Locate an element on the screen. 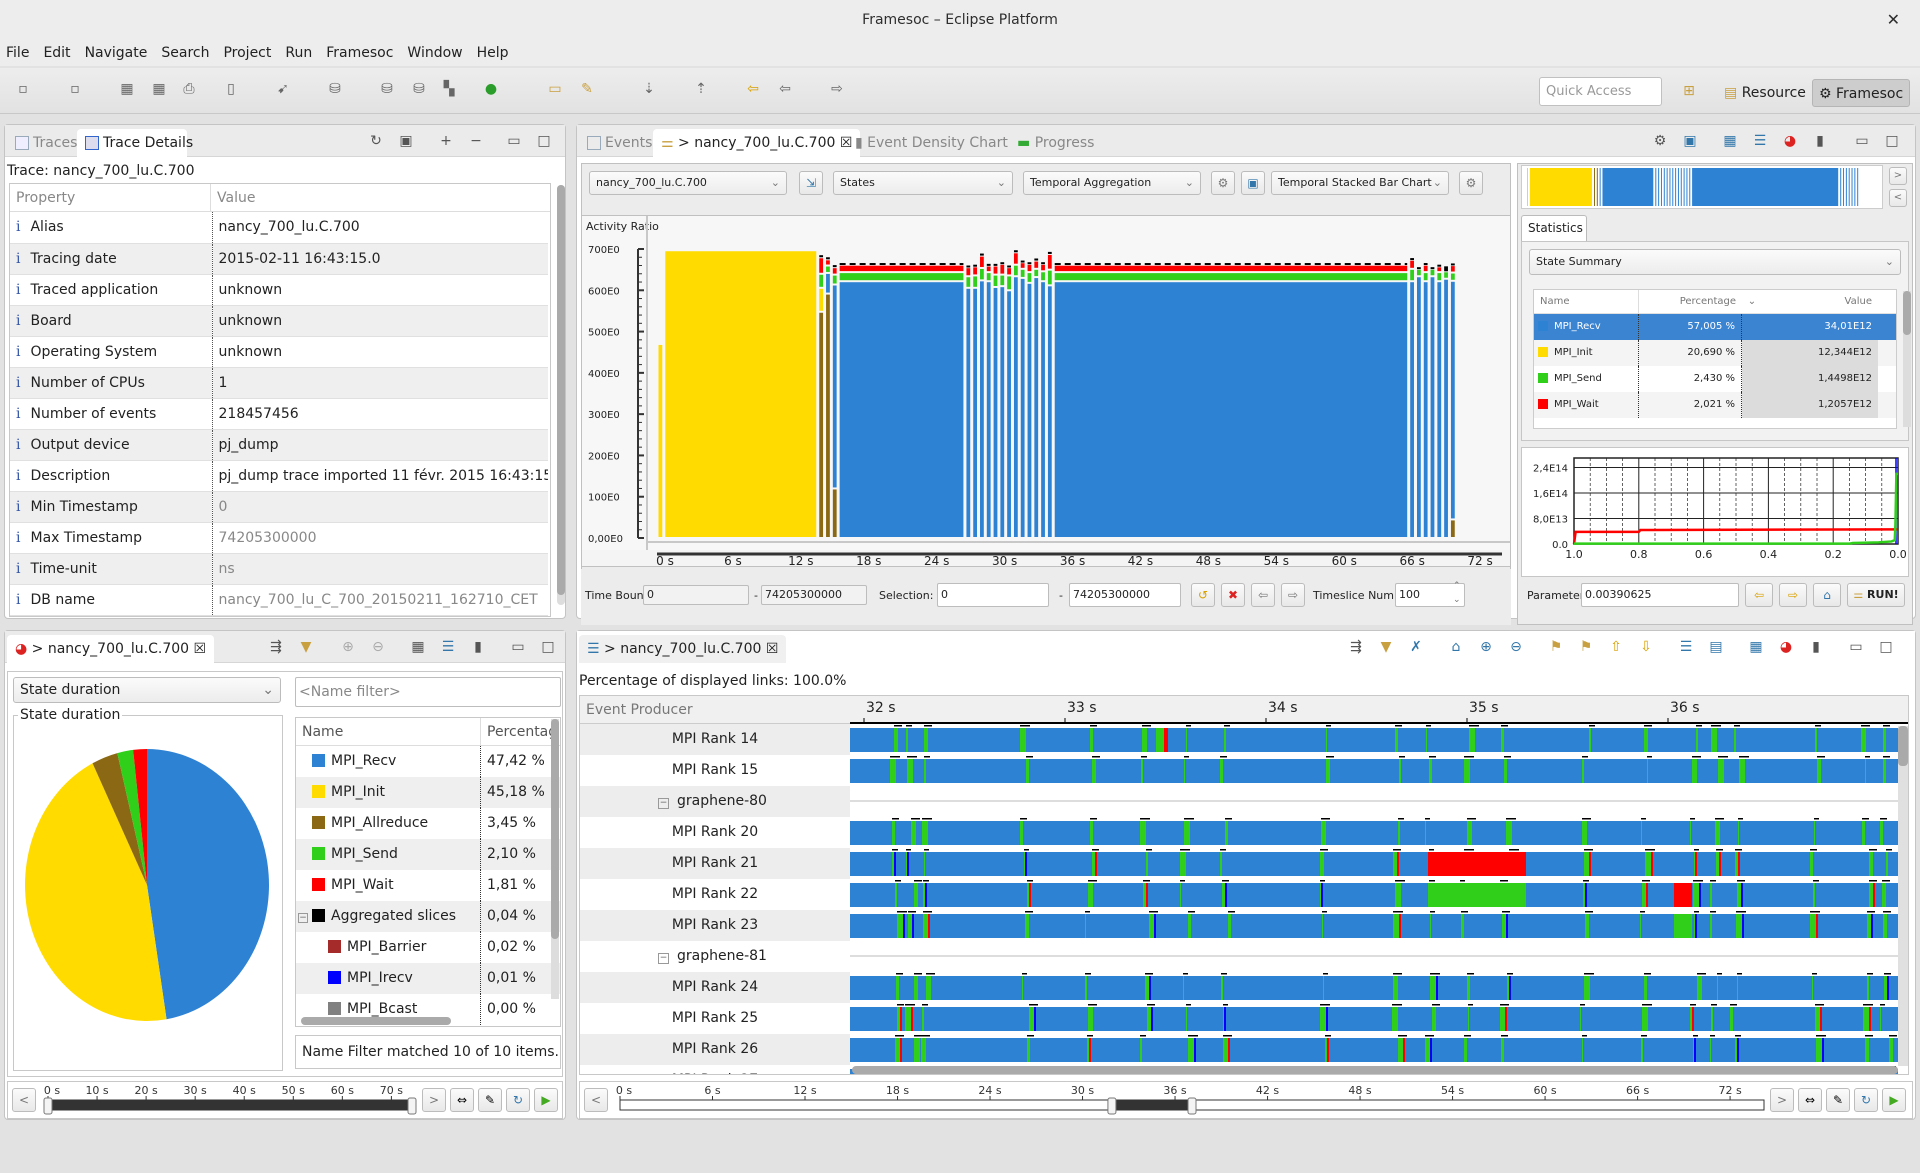 This screenshot has height=1173, width=1920. tab-progress: ▬ Progress is located at coordinates (1055, 143).